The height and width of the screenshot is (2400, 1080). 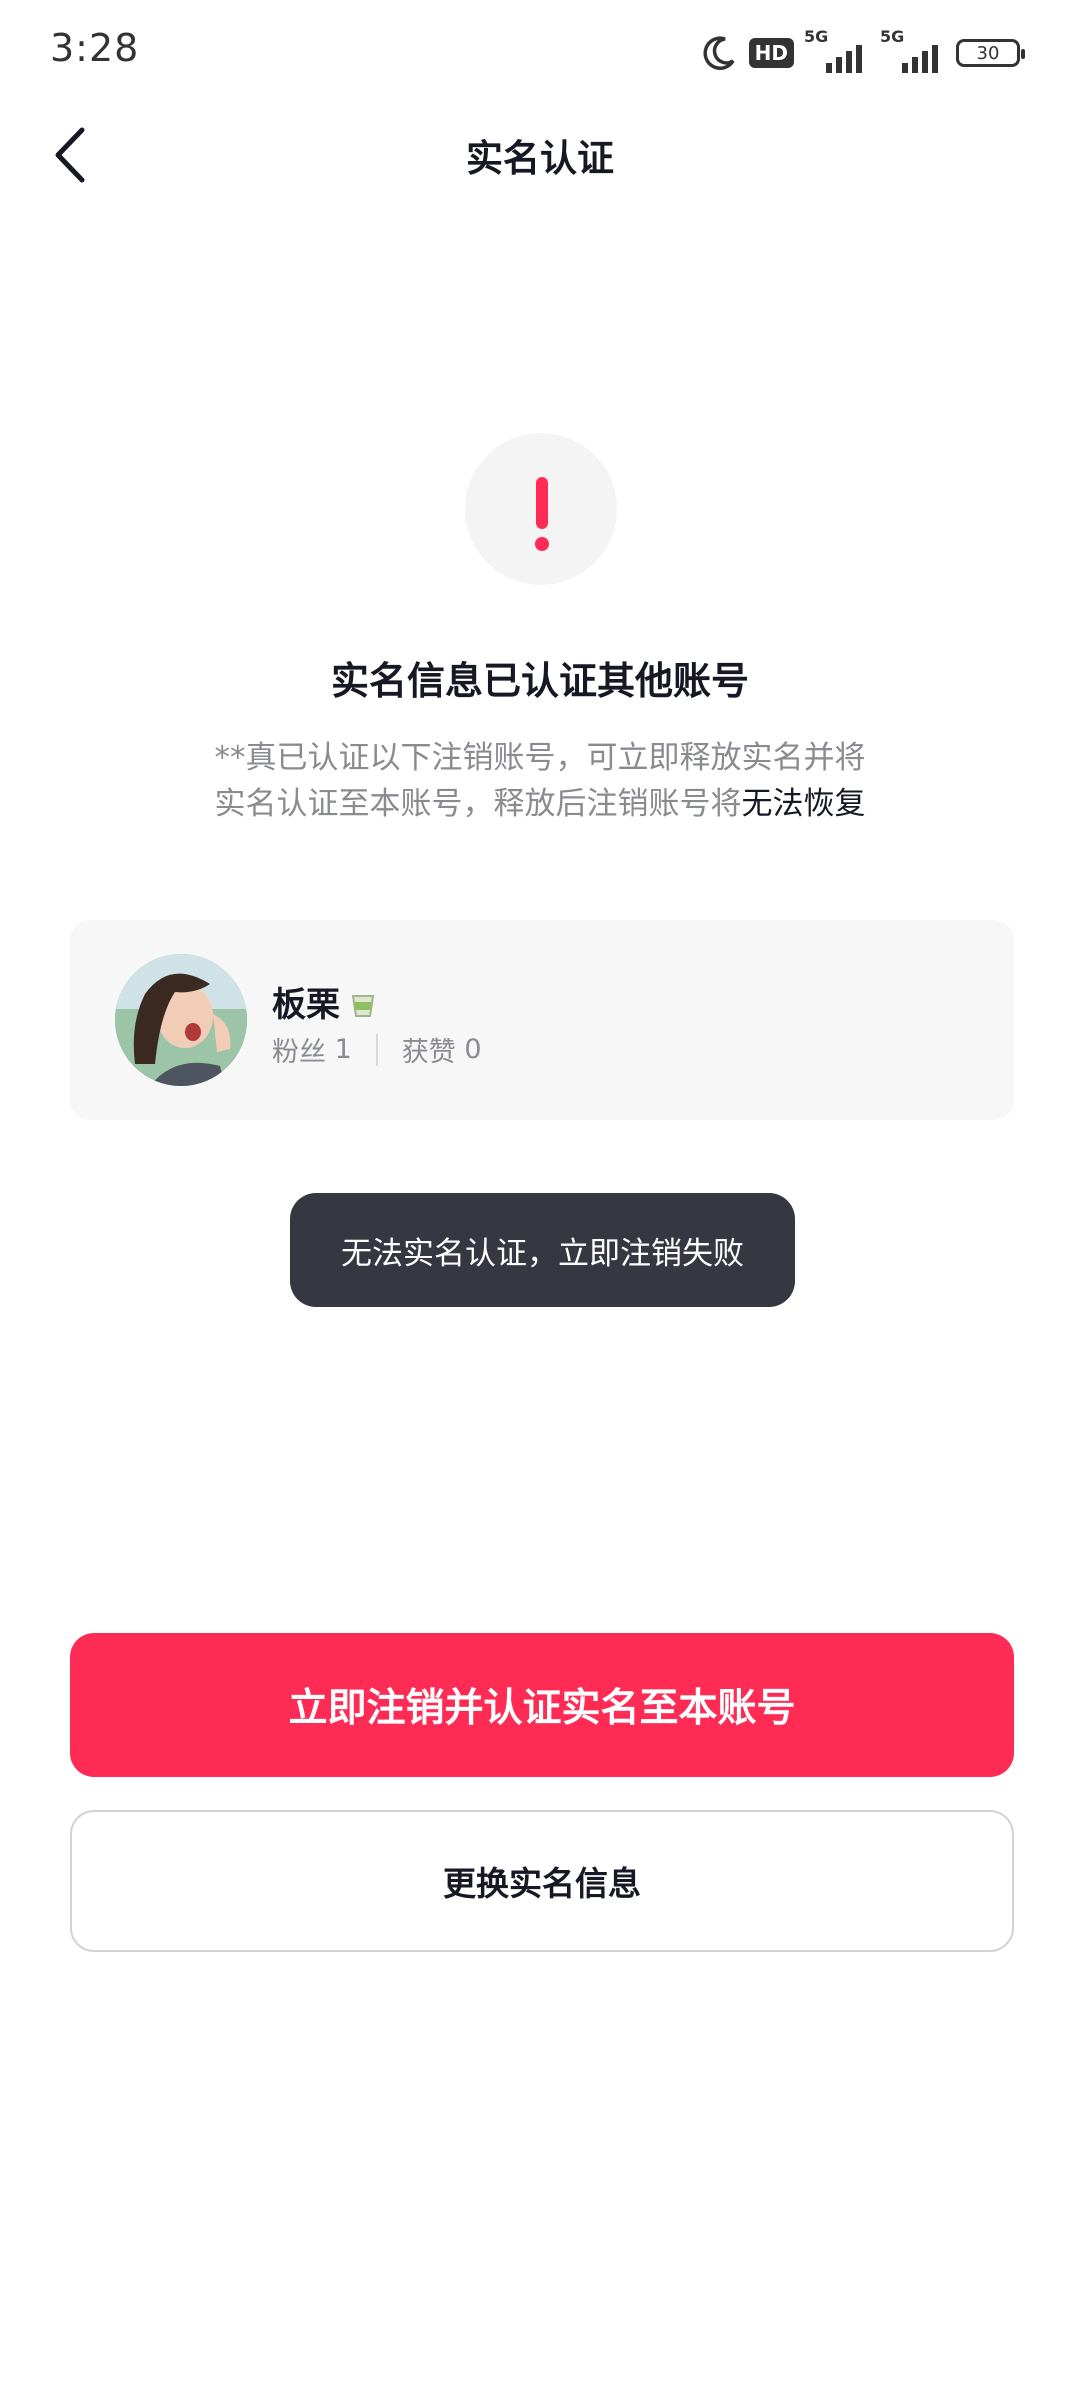 I want to click on divider, so click(x=376, y=1049).